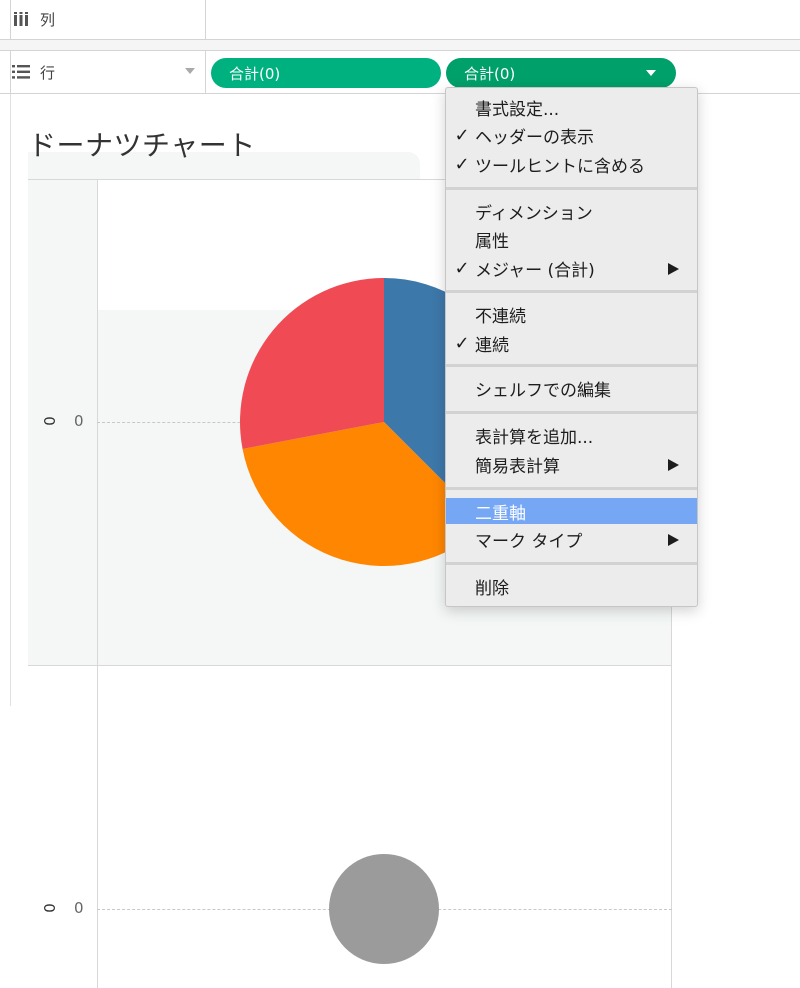 The image size is (800, 988). What do you see at coordinates (571, 164) in the screenshot?
I see `menu-item-include-in-tooltip: ✓ ツールヒントに含める` at bounding box center [571, 164].